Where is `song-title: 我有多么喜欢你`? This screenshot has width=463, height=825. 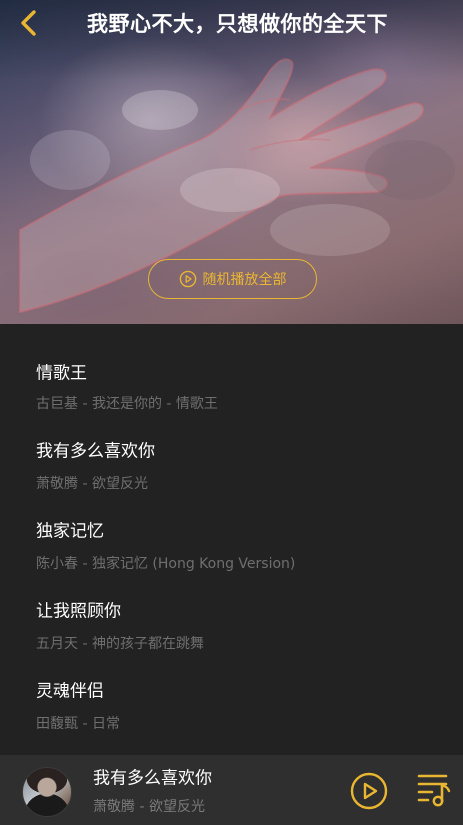 song-title: 我有多么喜欢你 is located at coordinates (95, 451).